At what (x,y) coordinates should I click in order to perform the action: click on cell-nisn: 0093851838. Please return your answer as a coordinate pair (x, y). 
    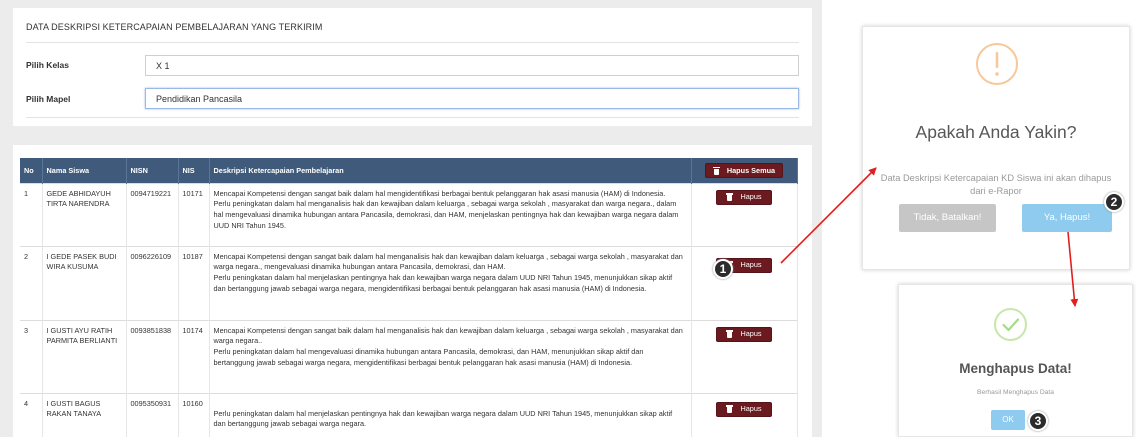
    Looking at the image, I should click on (152, 356).